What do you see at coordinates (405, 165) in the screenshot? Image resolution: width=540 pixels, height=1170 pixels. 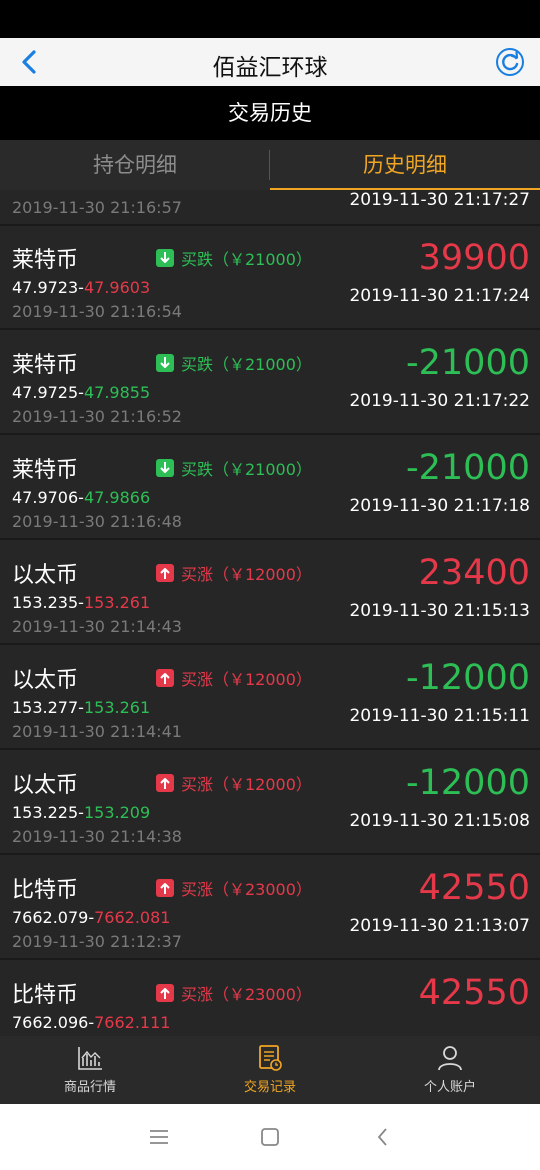 I see `tab-history: 历史明细` at bounding box center [405, 165].